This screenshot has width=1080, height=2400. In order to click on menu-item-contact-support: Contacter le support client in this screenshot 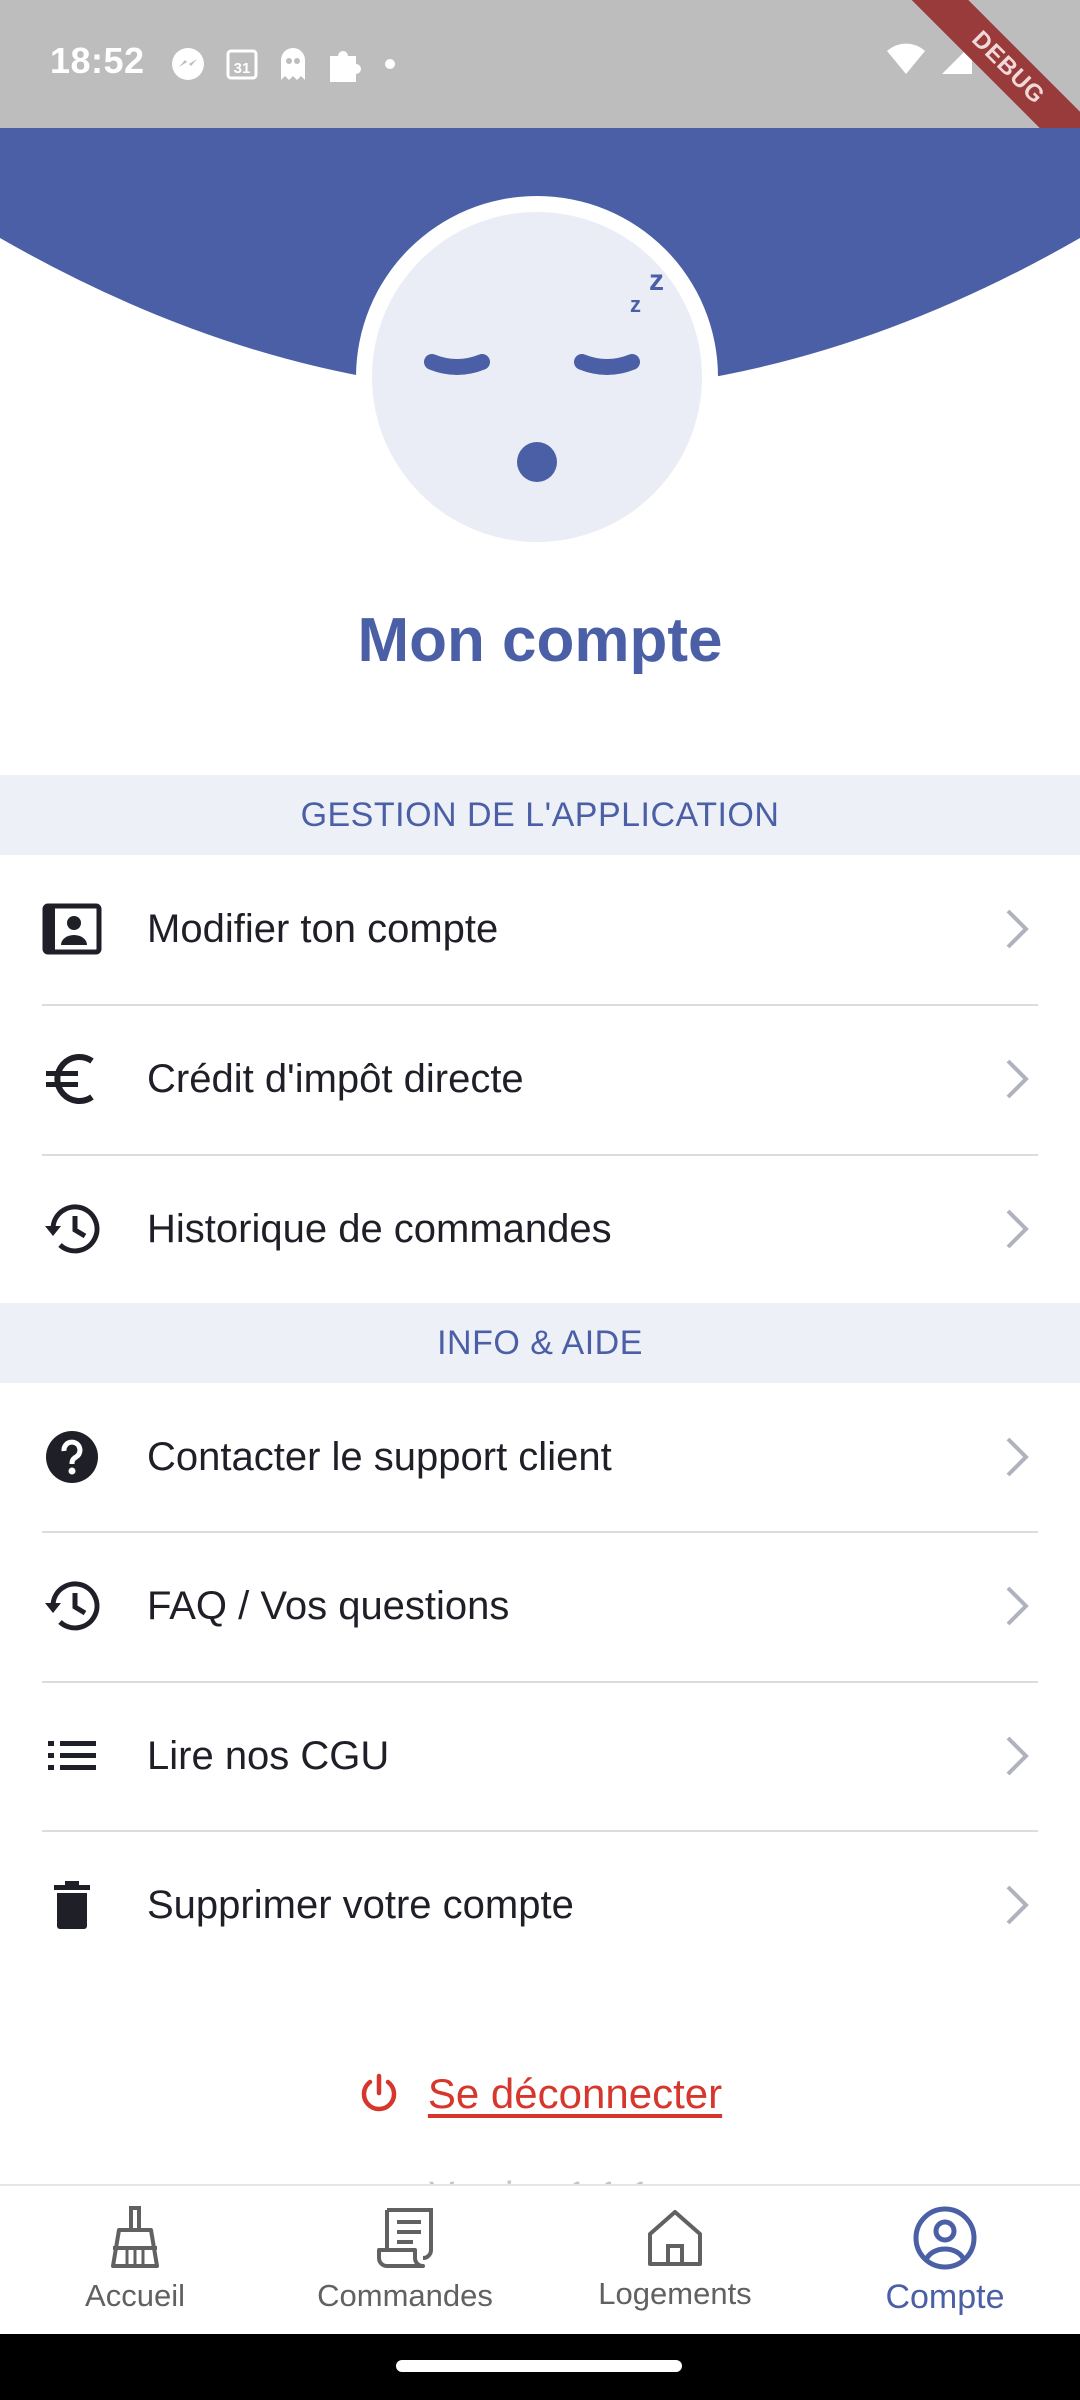, I will do `click(540, 1457)`.